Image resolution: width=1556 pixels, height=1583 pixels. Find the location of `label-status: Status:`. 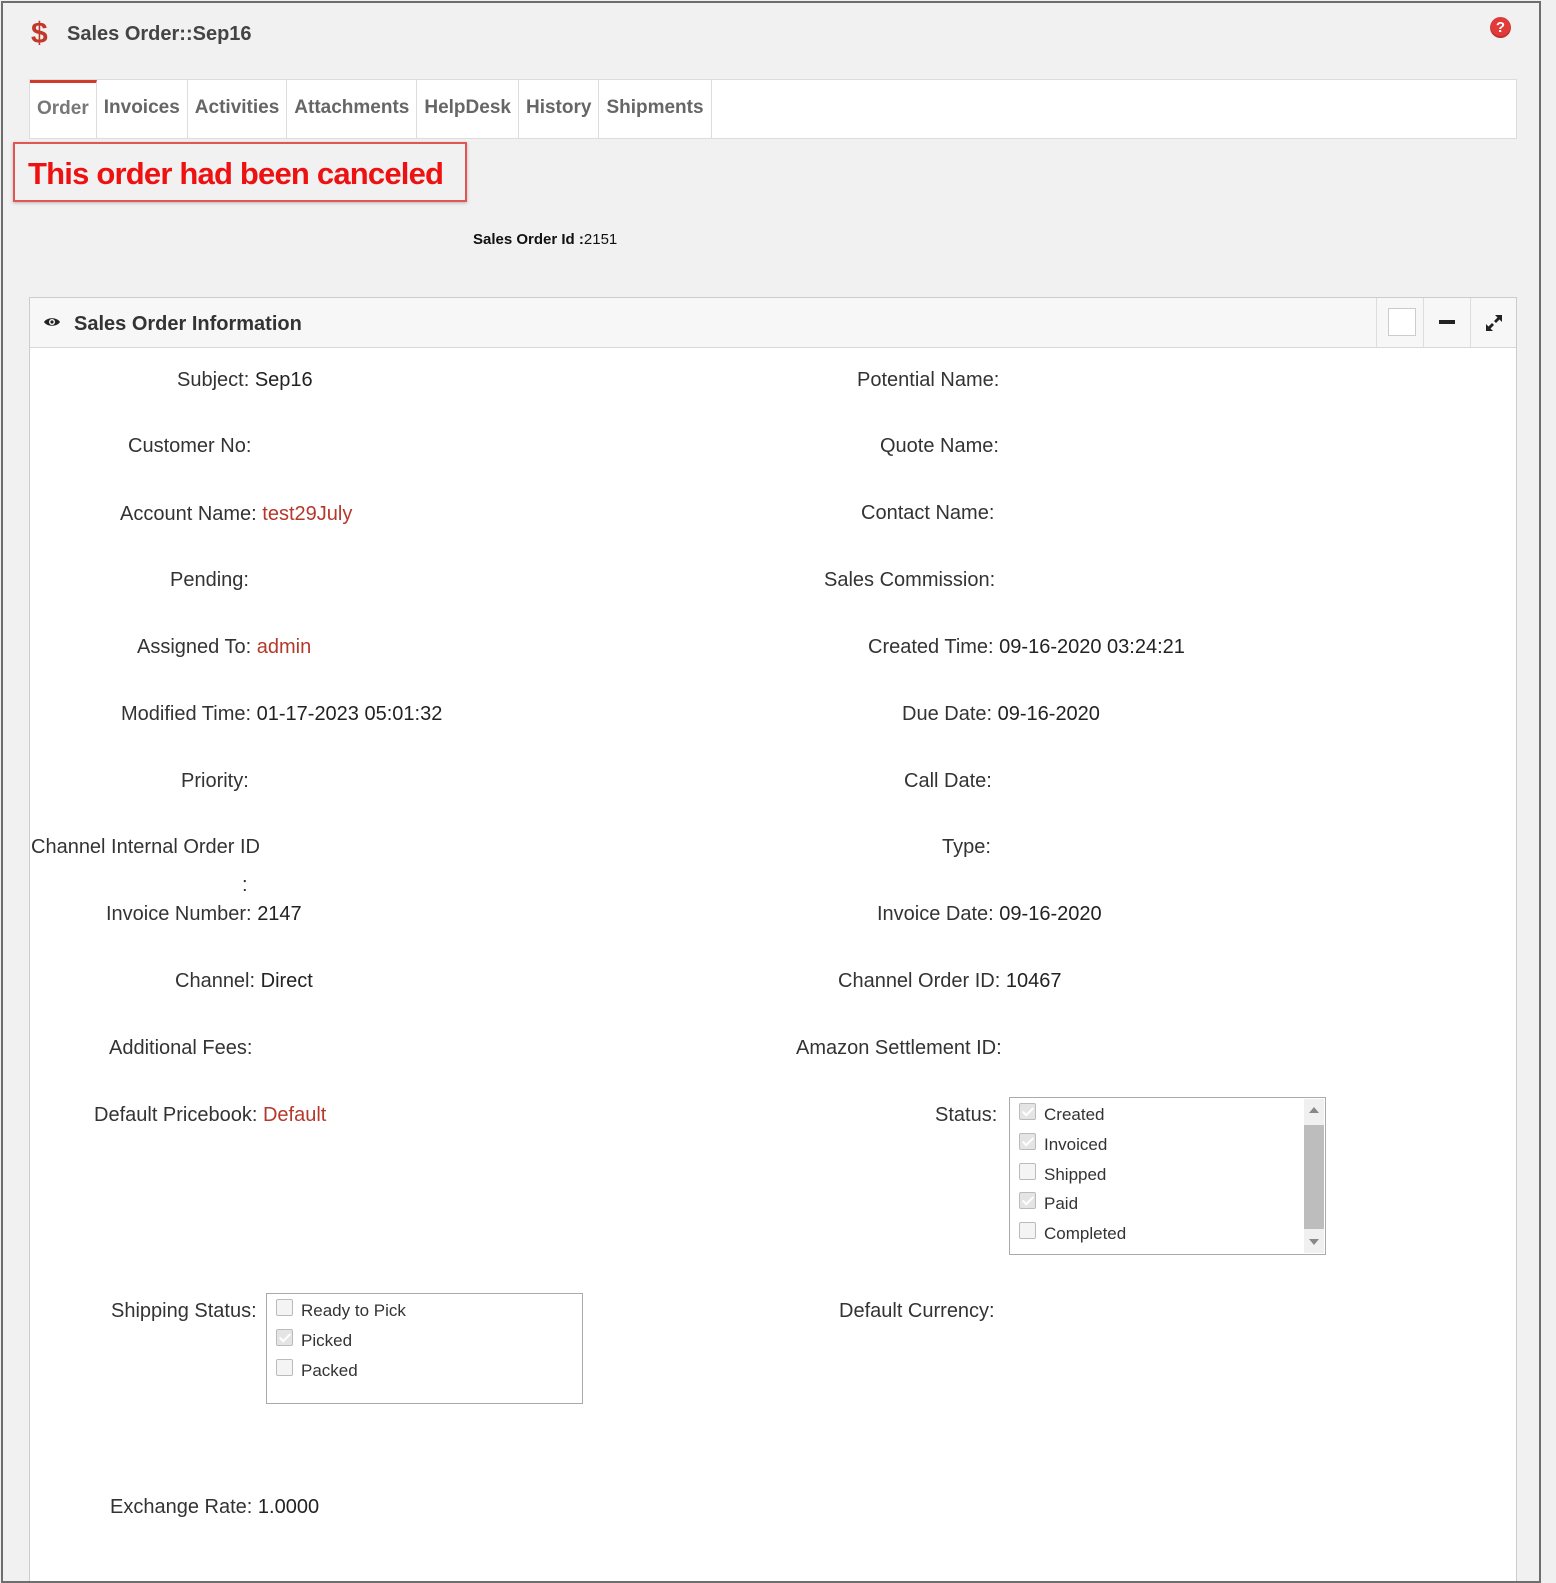

label-status: Status: is located at coordinates (966, 1115).